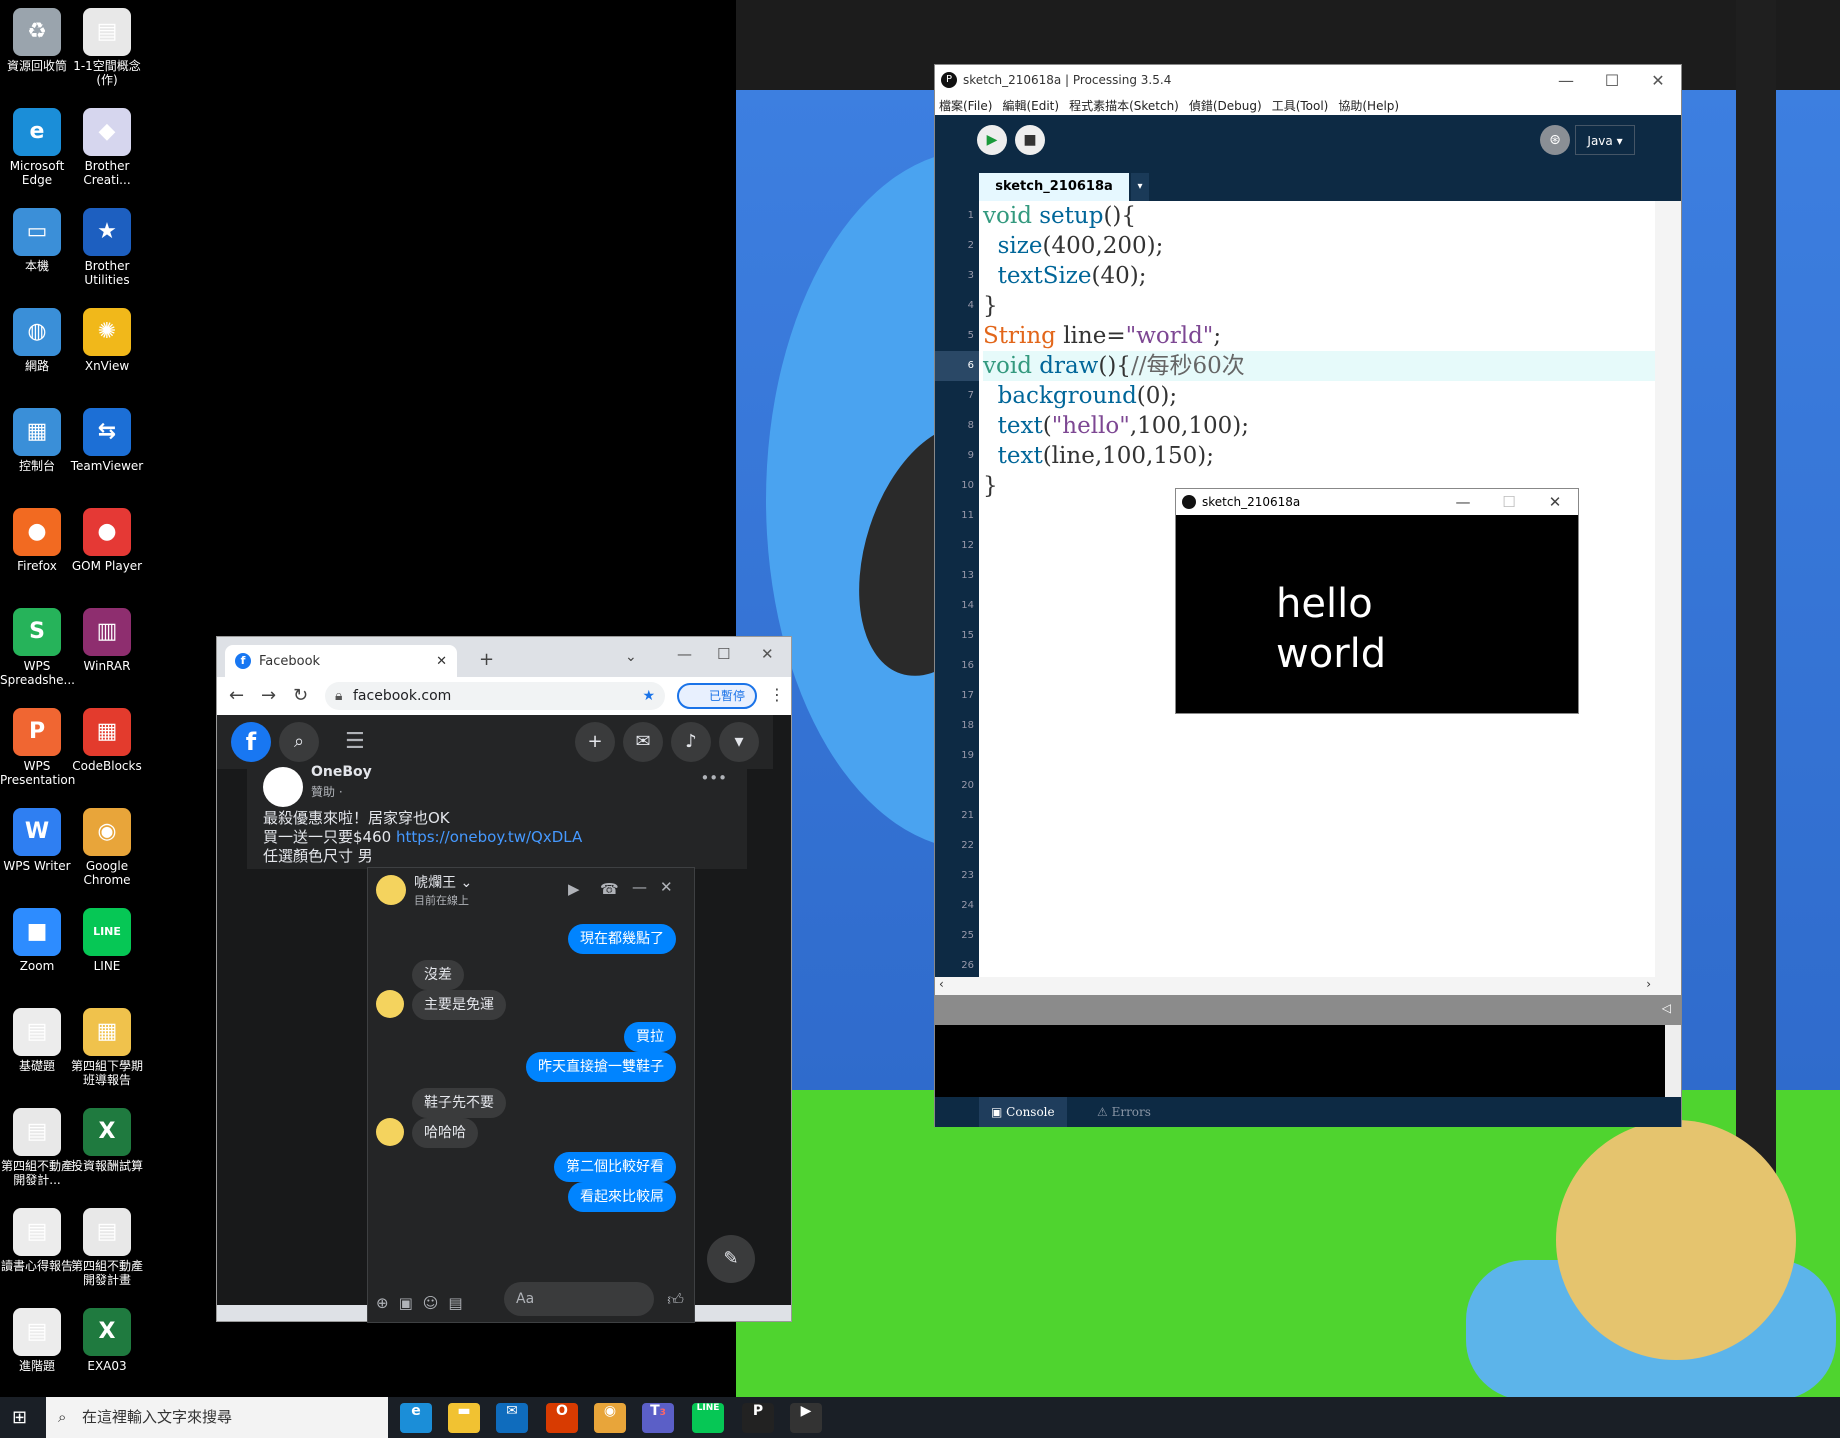 This screenshot has height=1438, width=1840. Describe the element at coordinates (37, 1249) in the screenshot. I see `desktop-icon: ▤ 讀書心得報告` at that location.